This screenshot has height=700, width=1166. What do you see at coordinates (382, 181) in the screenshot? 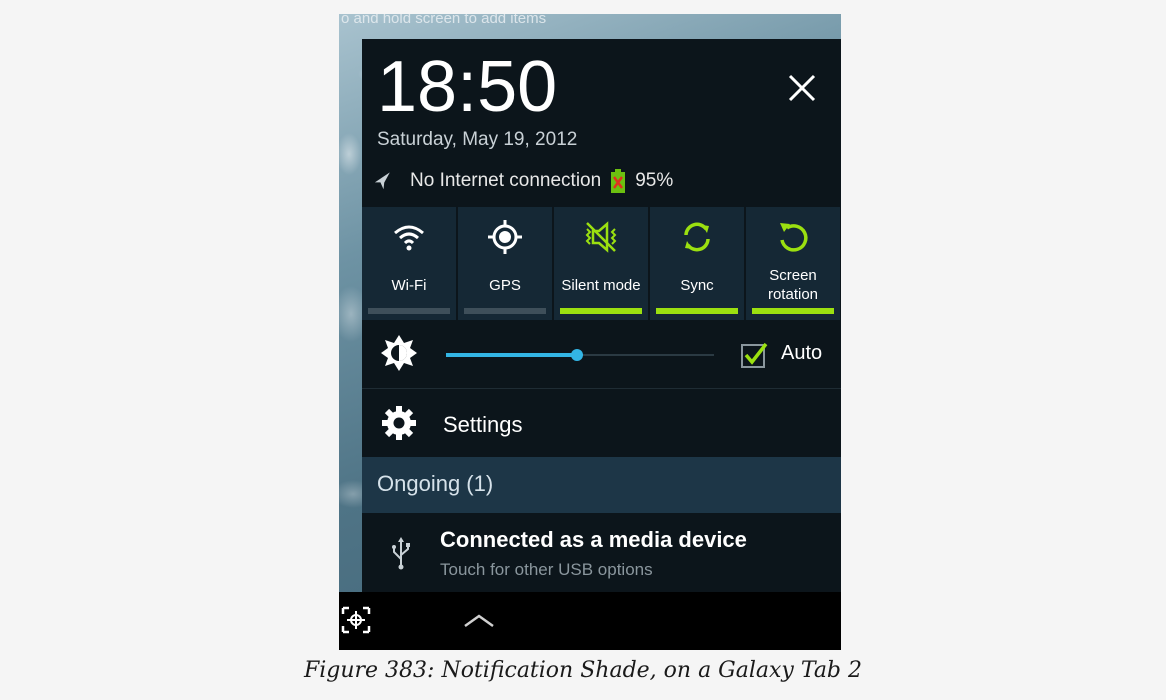
I see `airplane-icon` at bounding box center [382, 181].